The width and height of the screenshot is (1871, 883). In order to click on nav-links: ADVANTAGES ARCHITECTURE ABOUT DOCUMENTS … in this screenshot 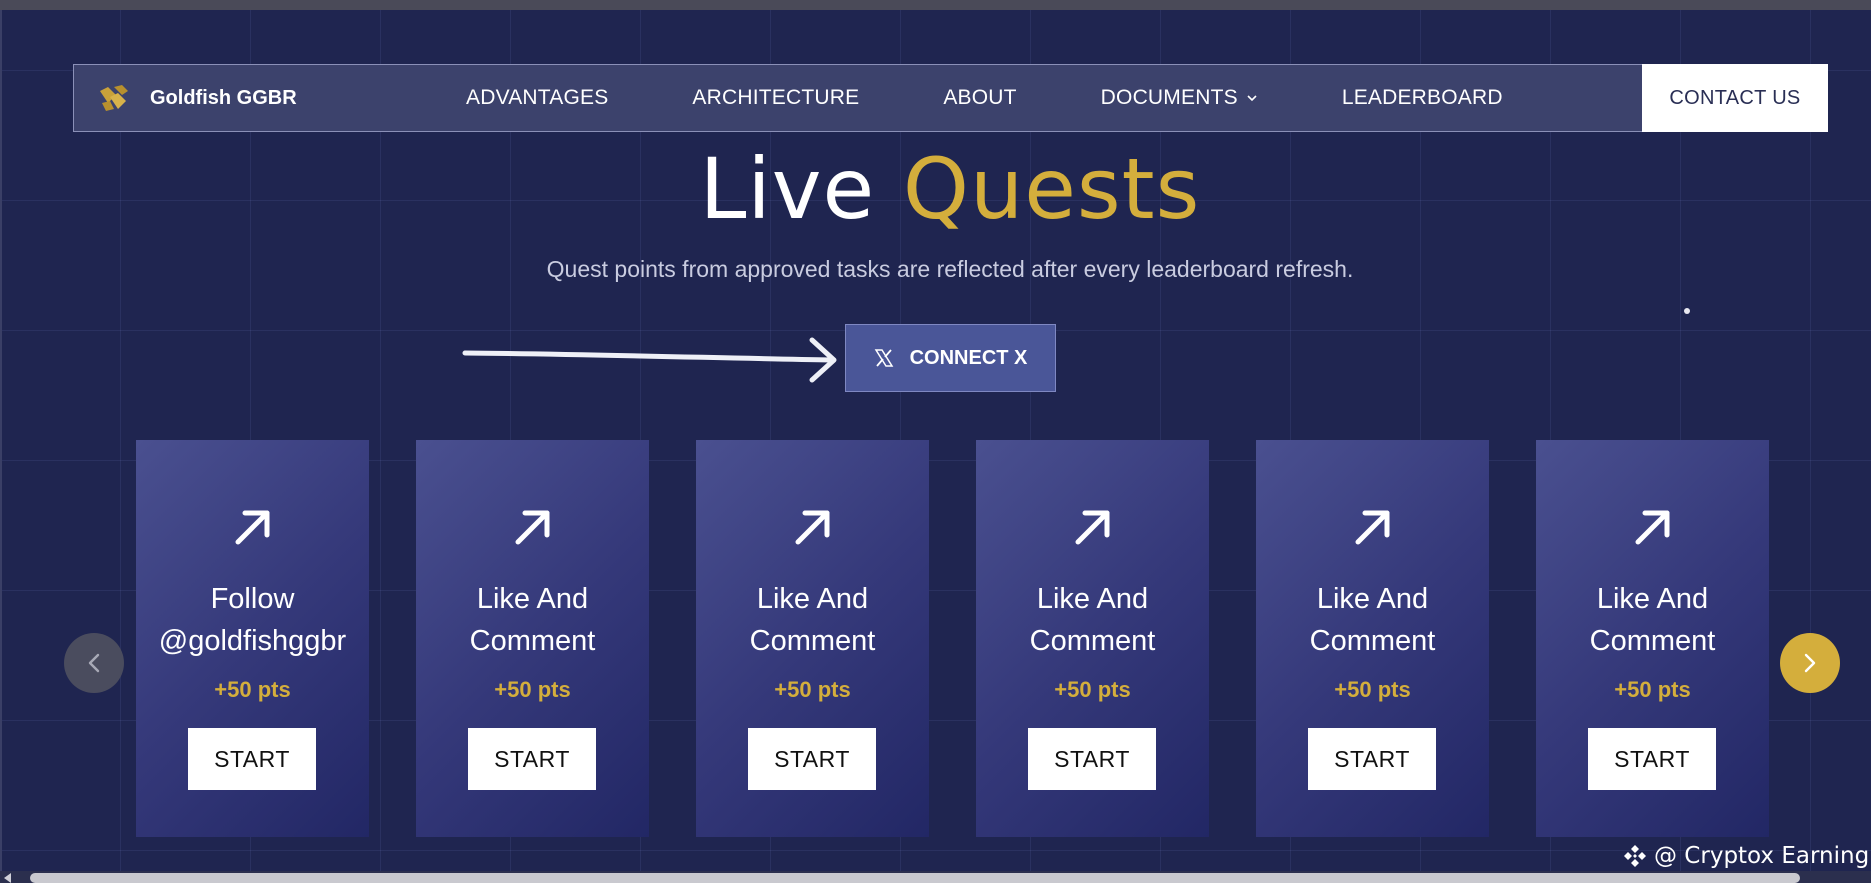, I will do `click(1029, 98)`.